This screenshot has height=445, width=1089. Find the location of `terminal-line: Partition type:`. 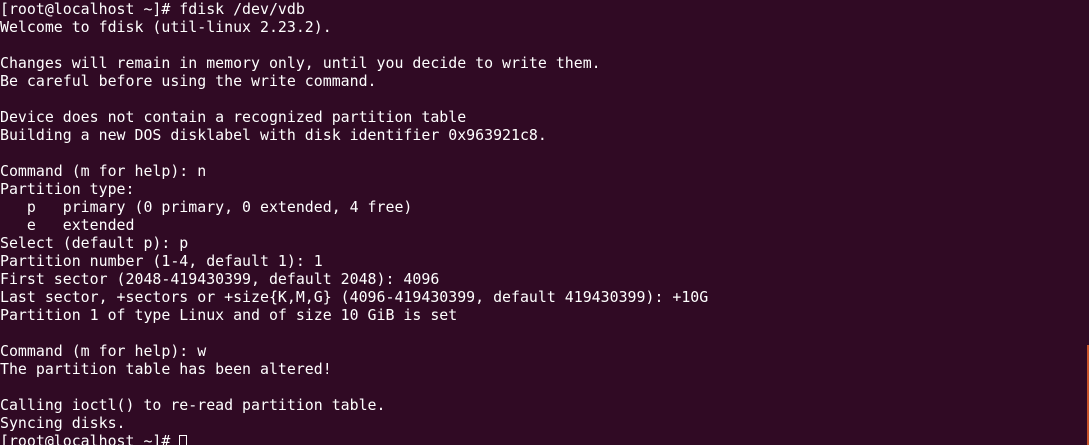

terminal-line: Partition type: is located at coordinates (67, 189).